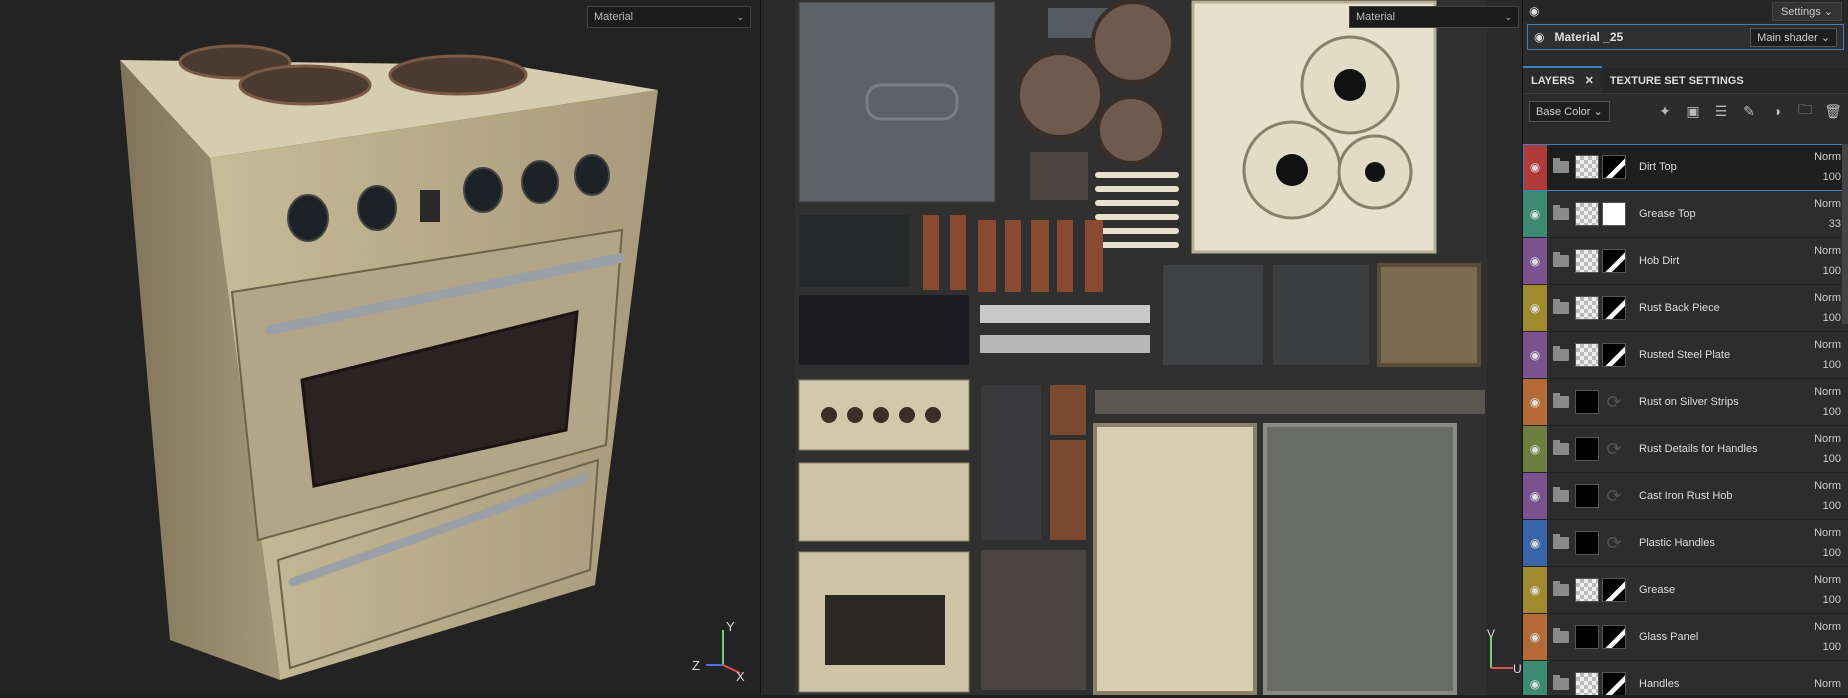  What do you see at coordinates (1685, 449) in the screenshot?
I see `layer-row: ◉ ⟳ Rust Details for Handles Norm 100` at bounding box center [1685, 449].